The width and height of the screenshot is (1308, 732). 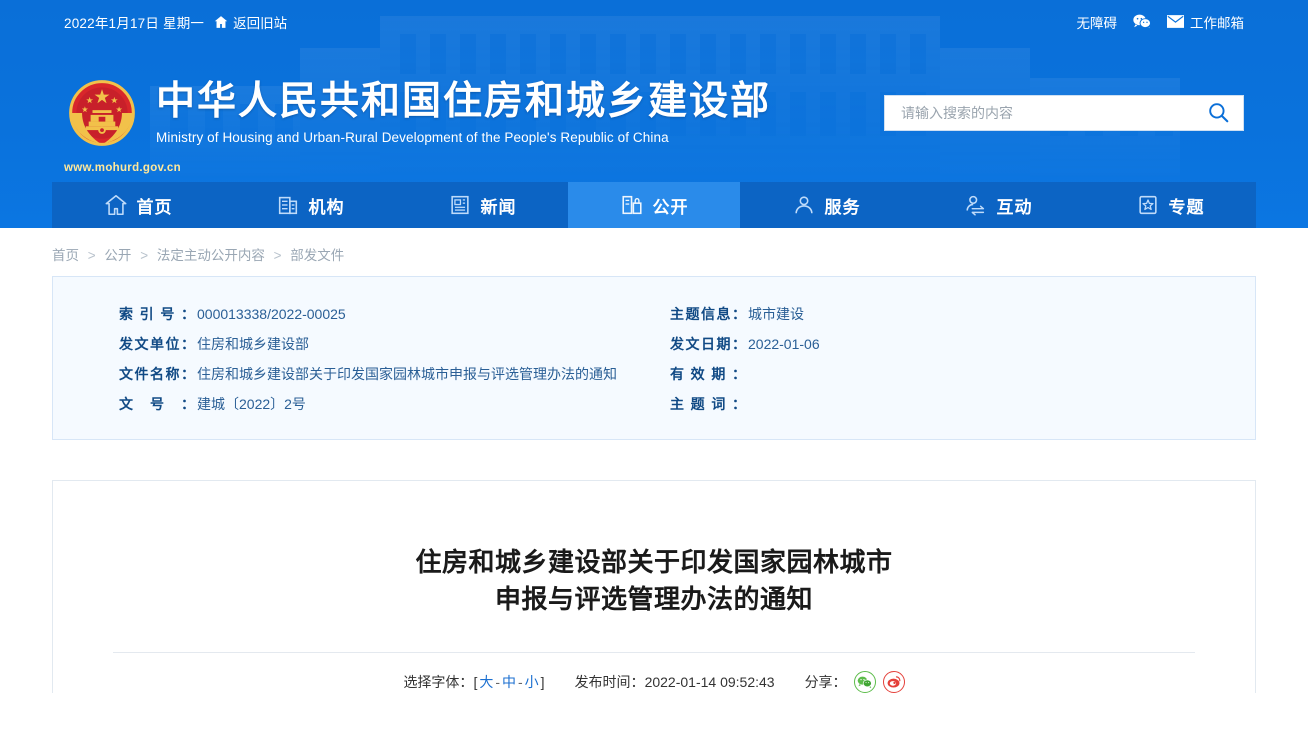 I want to click on search-button, so click(x=1218, y=113).